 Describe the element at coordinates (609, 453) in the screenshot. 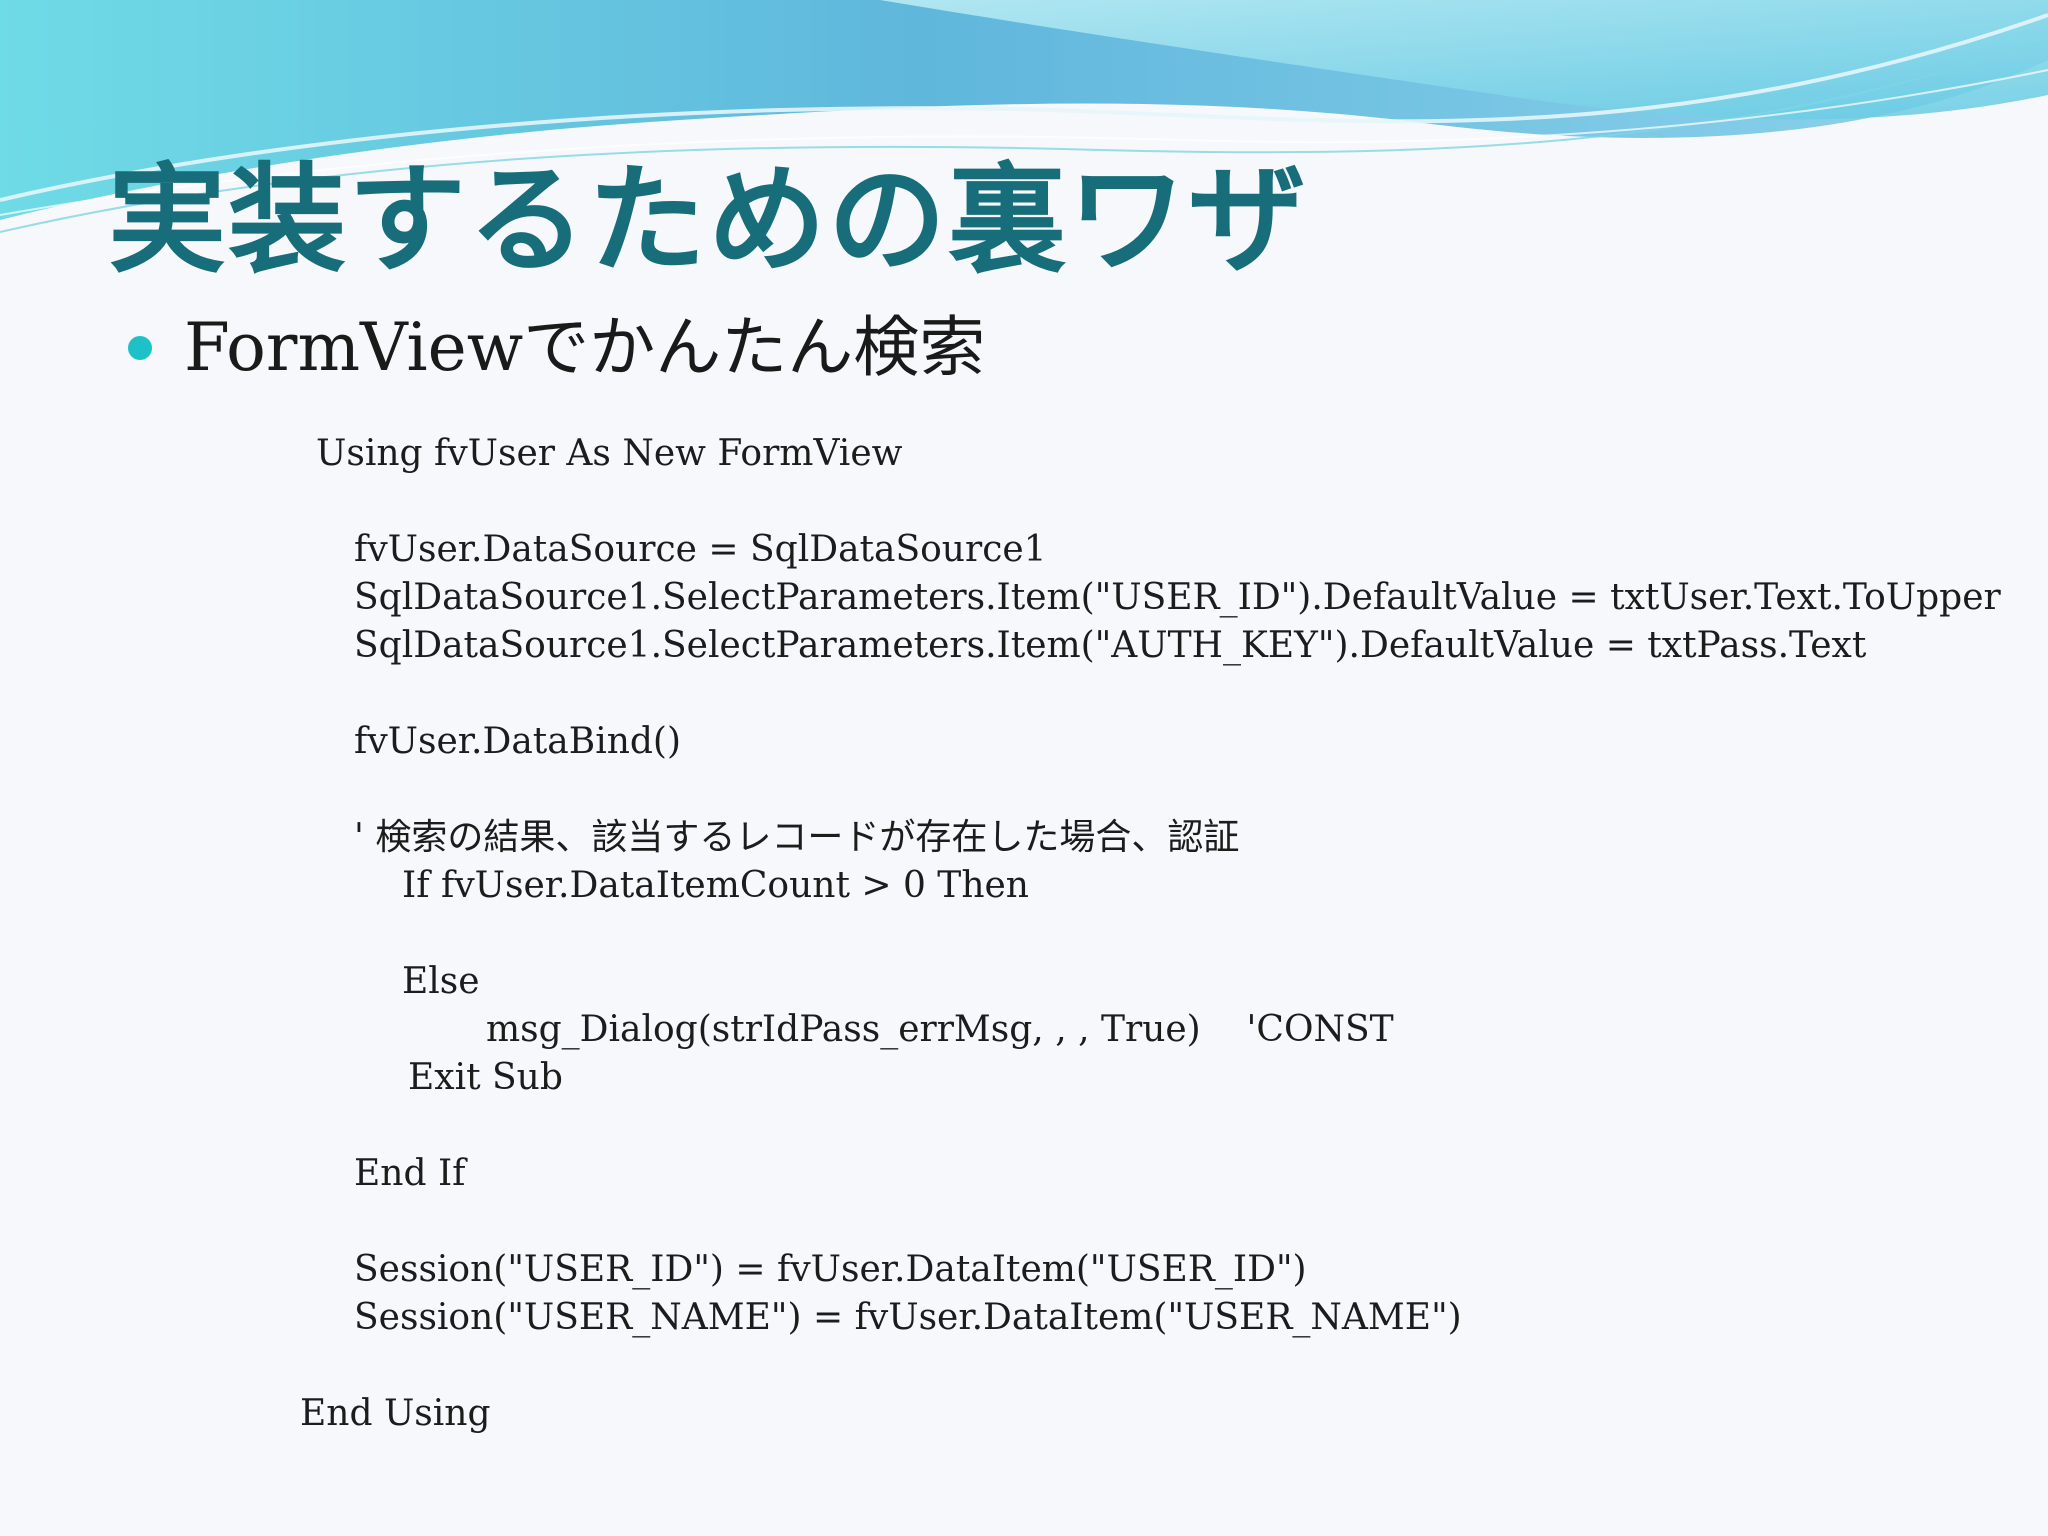

I see `code-line: Using fvUser As New FormView` at that location.